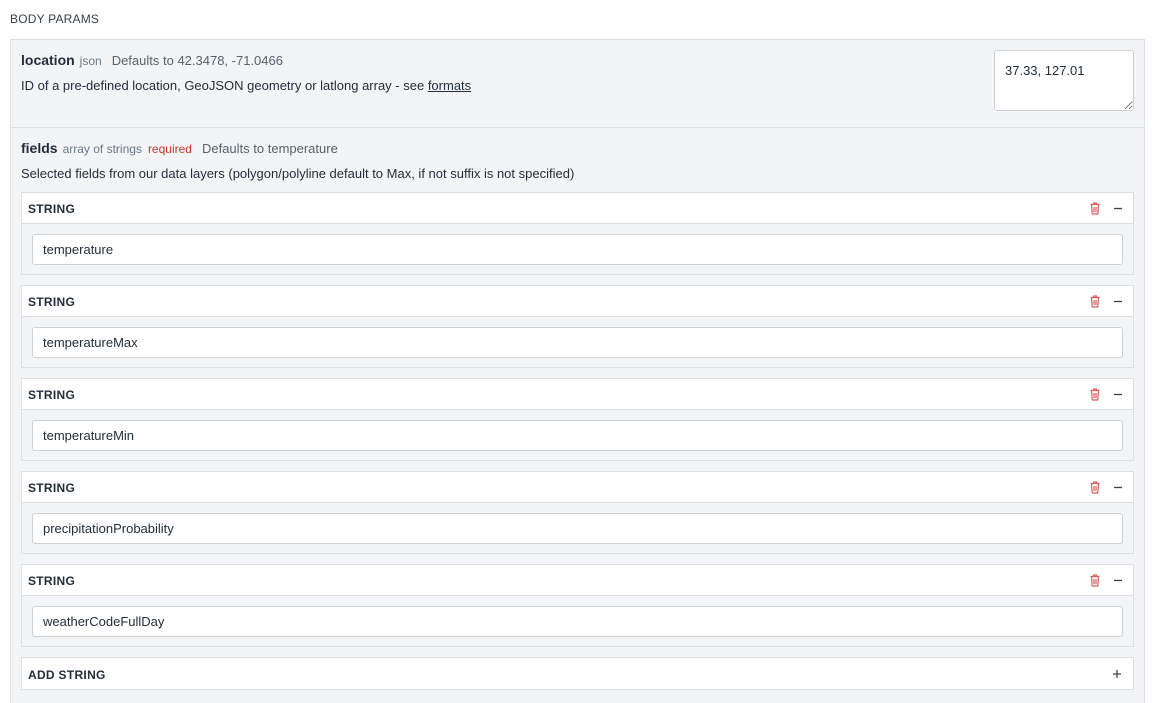  Describe the element at coordinates (197, 60) in the screenshot. I see `param-default: Defaults to 42.3478, -71.0466` at that location.